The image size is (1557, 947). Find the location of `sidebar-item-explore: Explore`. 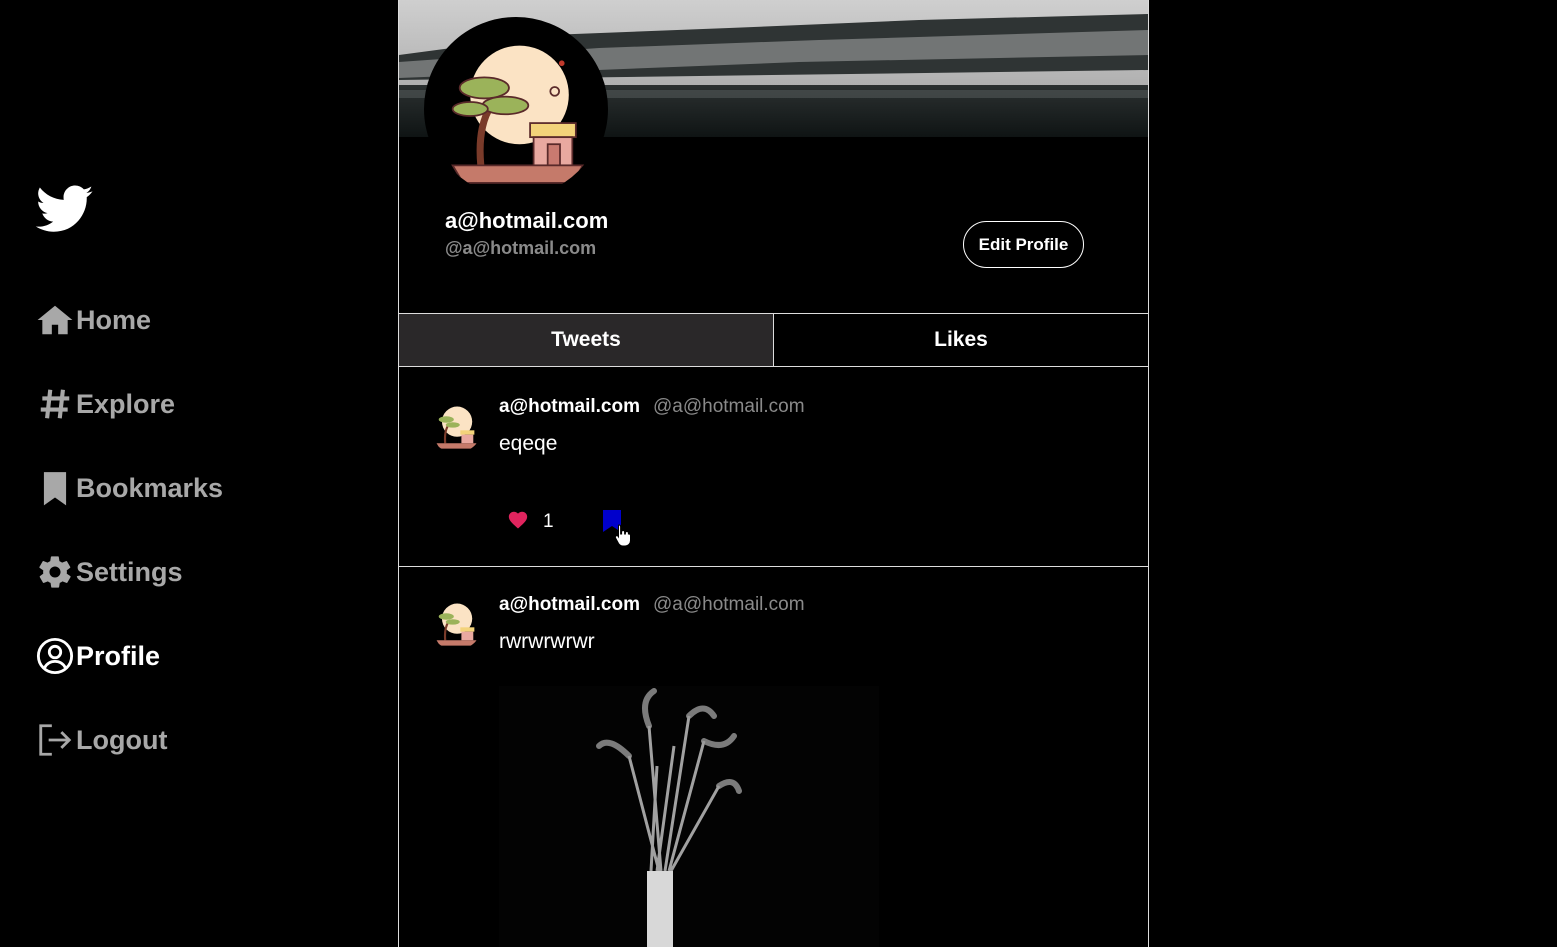

sidebar-item-explore: Explore is located at coordinates (105, 404).